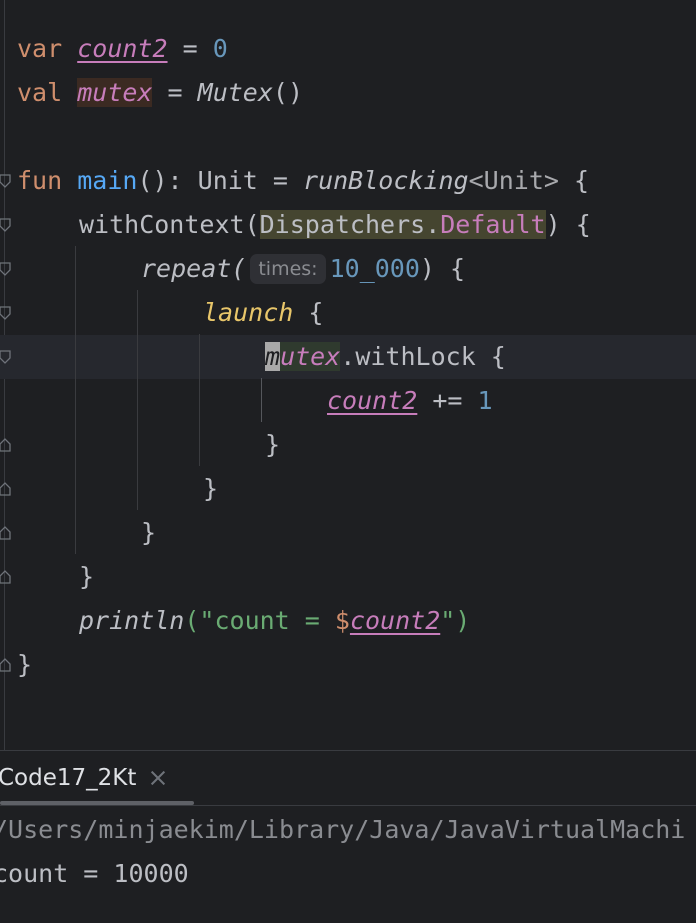 This screenshot has width=696, height=923. I want to click on default-property: Default, so click(493, 224).